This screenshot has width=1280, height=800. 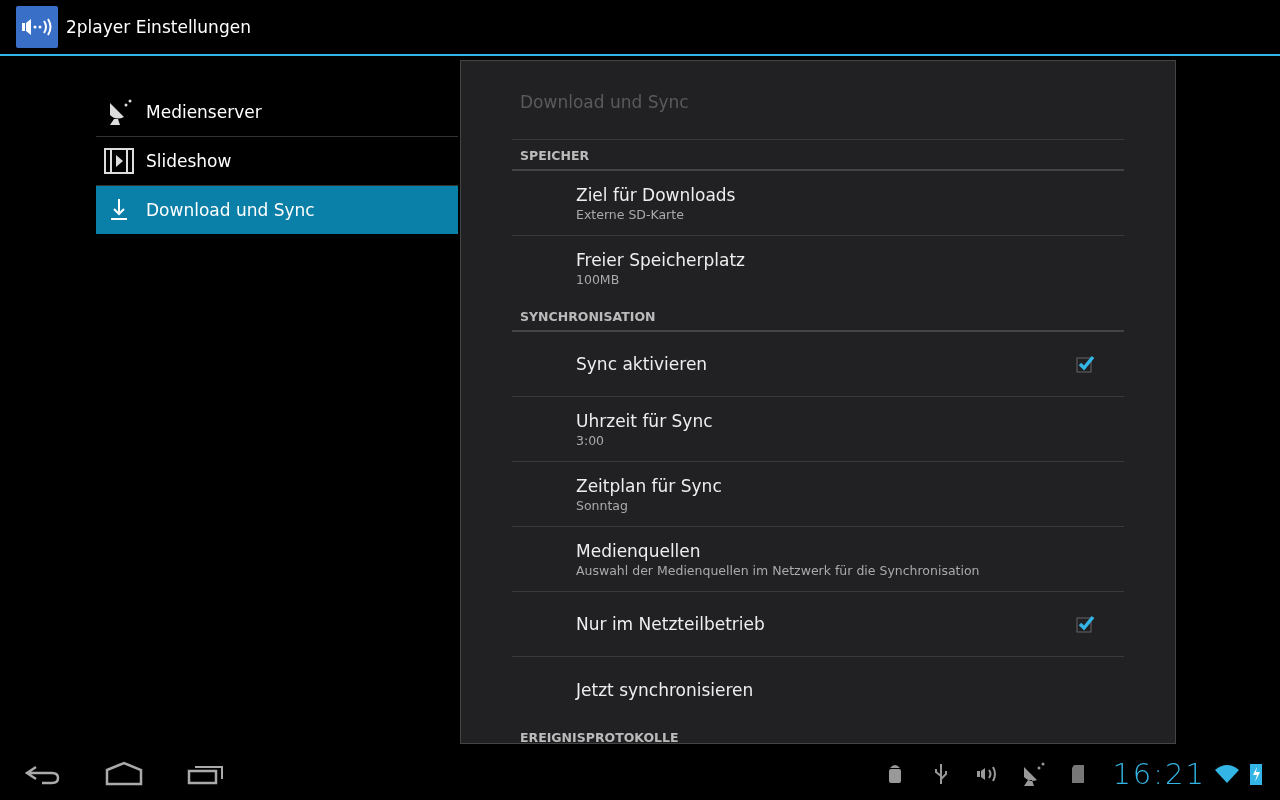 I want to click on preference-title: Nur im Netzteilbetrieb, so click(x=671, y=624).